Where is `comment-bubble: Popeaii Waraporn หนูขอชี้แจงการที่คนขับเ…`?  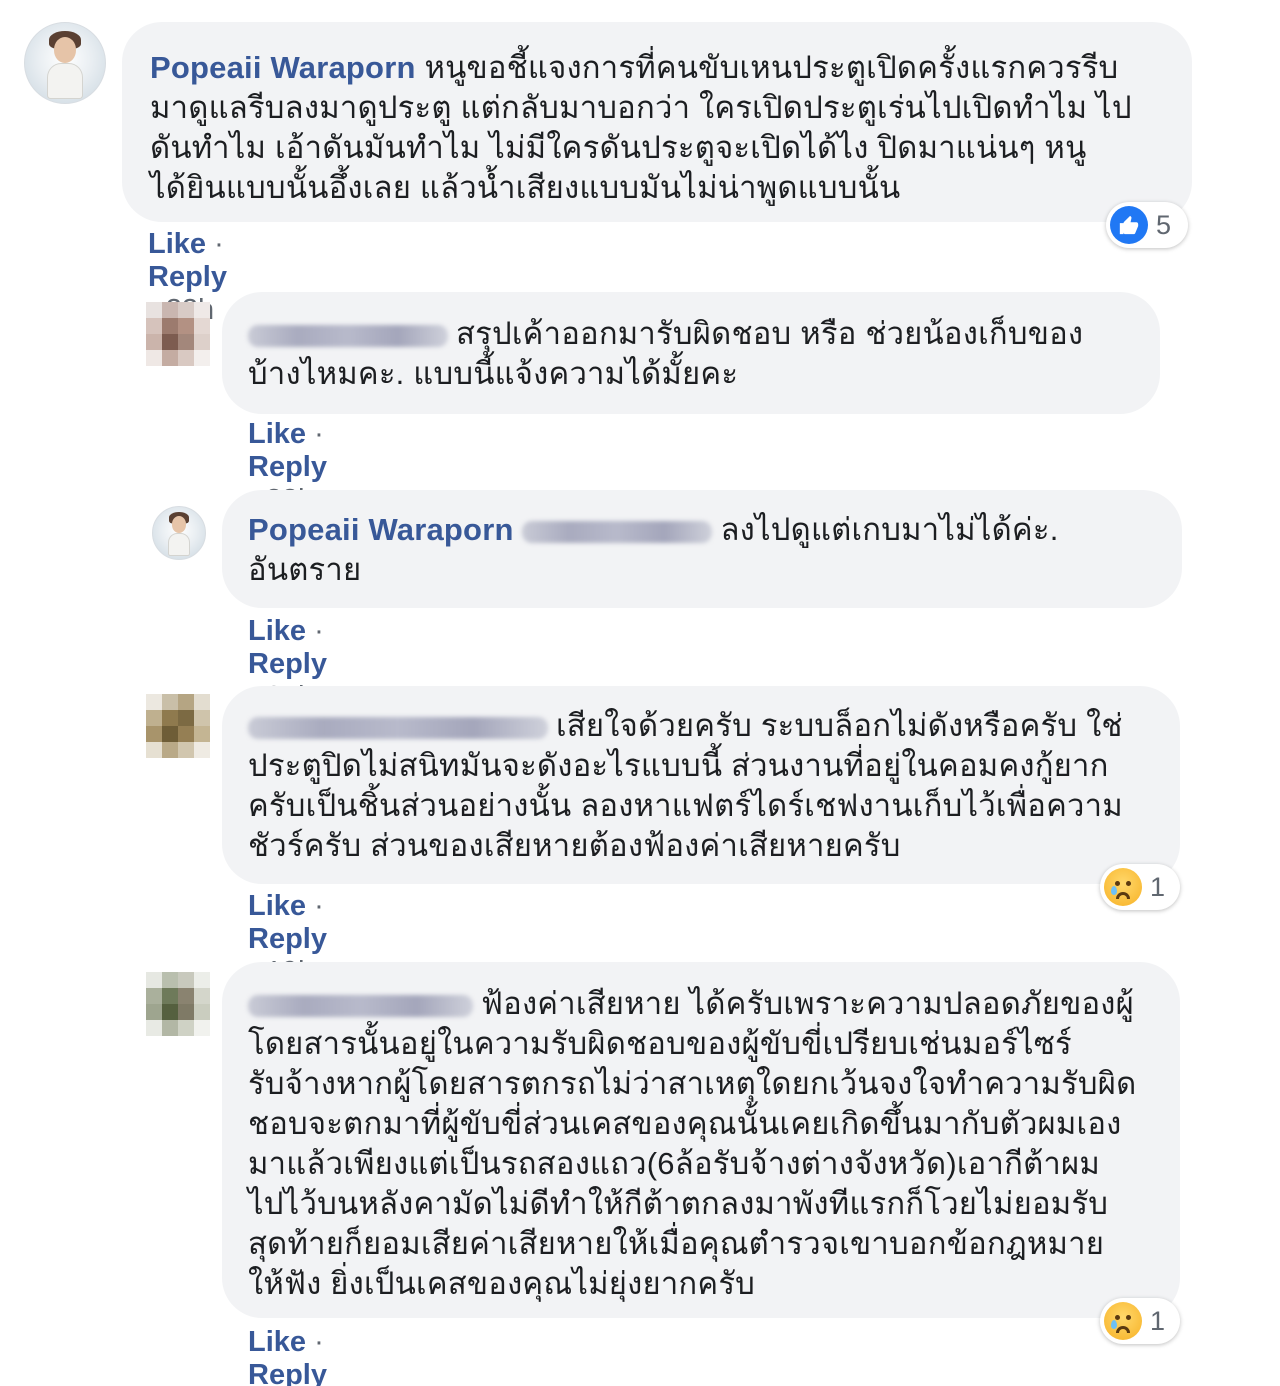
comment-bubble: Popeaii Waraporn หนูขอชี้แจงการที่คนขับเ… is located at coordinates (657, 122).